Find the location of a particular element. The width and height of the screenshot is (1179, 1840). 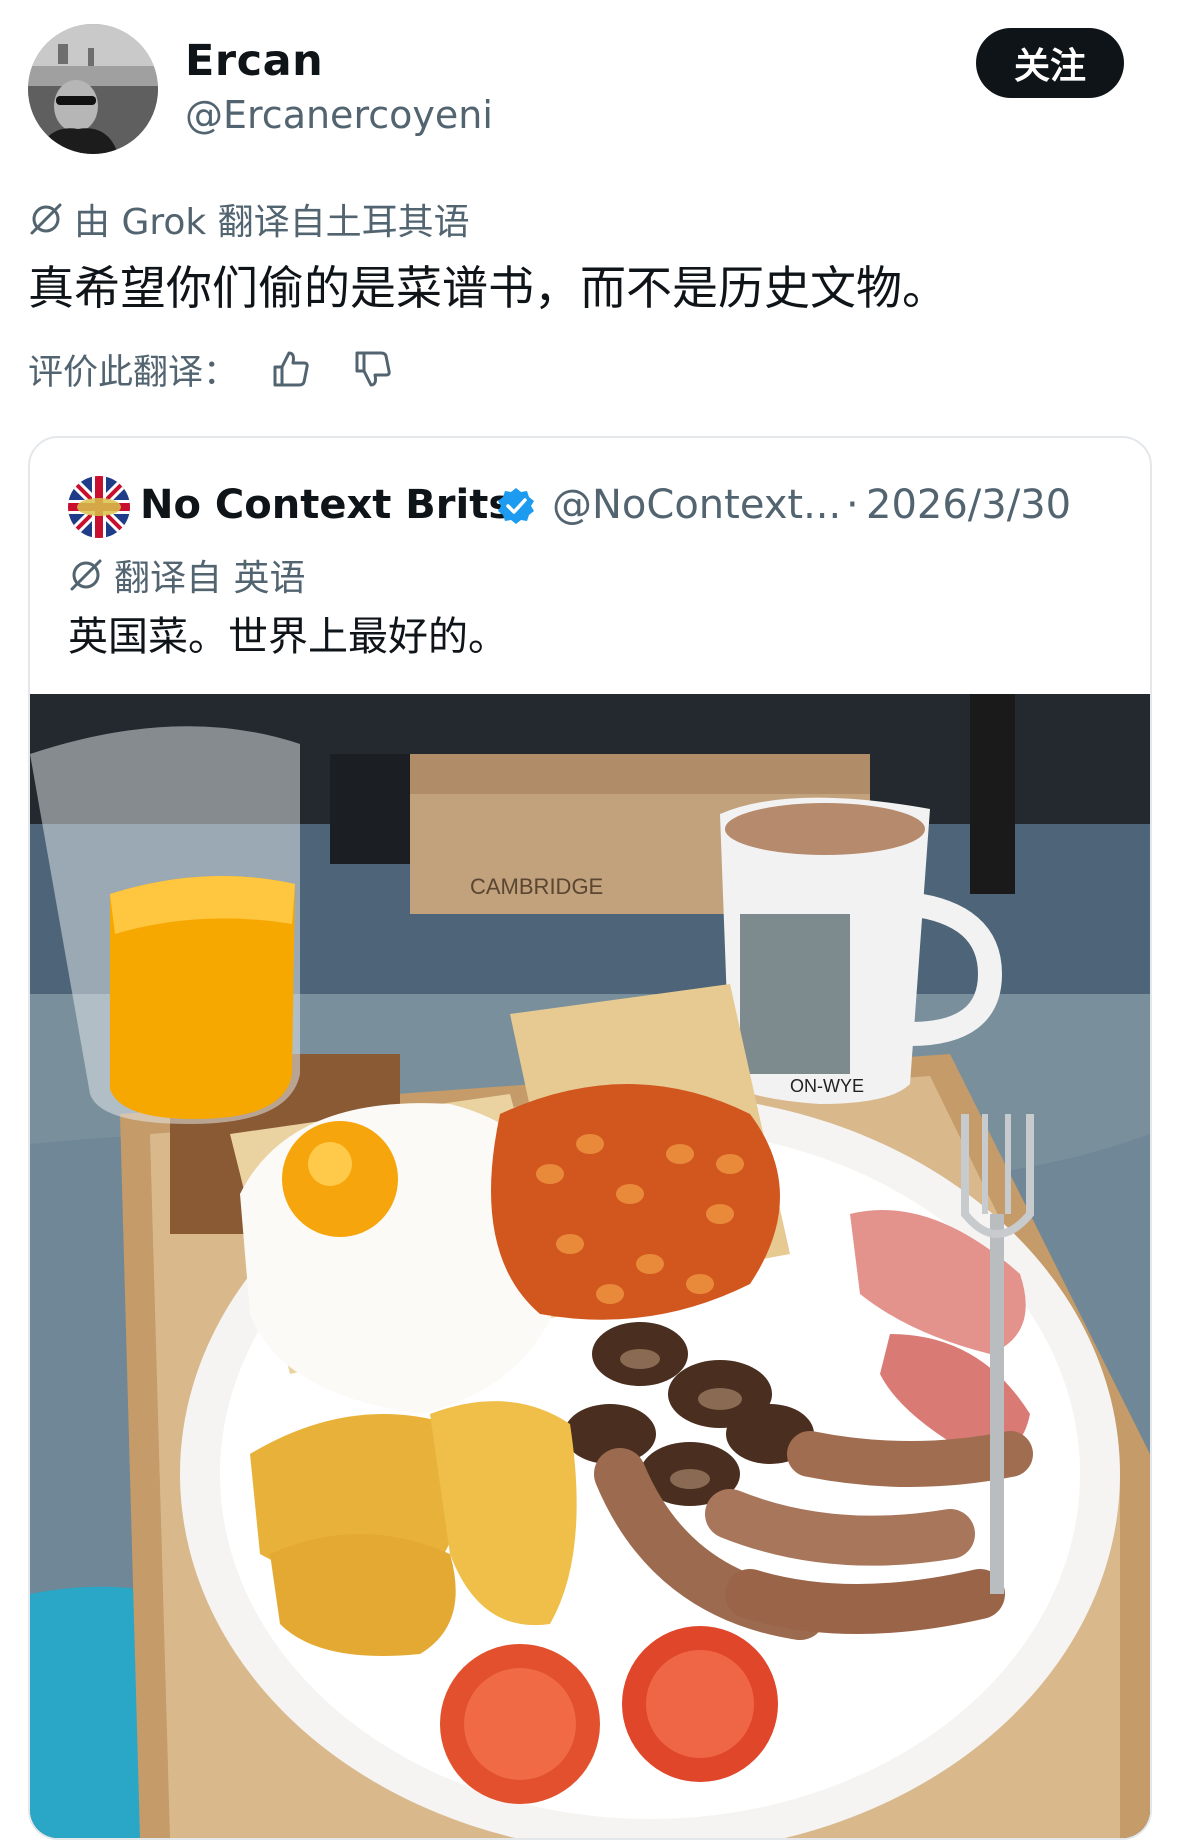

quoted-tweet-text: 英国菜。世界上最好的。 is located at coordinates (288, 637).